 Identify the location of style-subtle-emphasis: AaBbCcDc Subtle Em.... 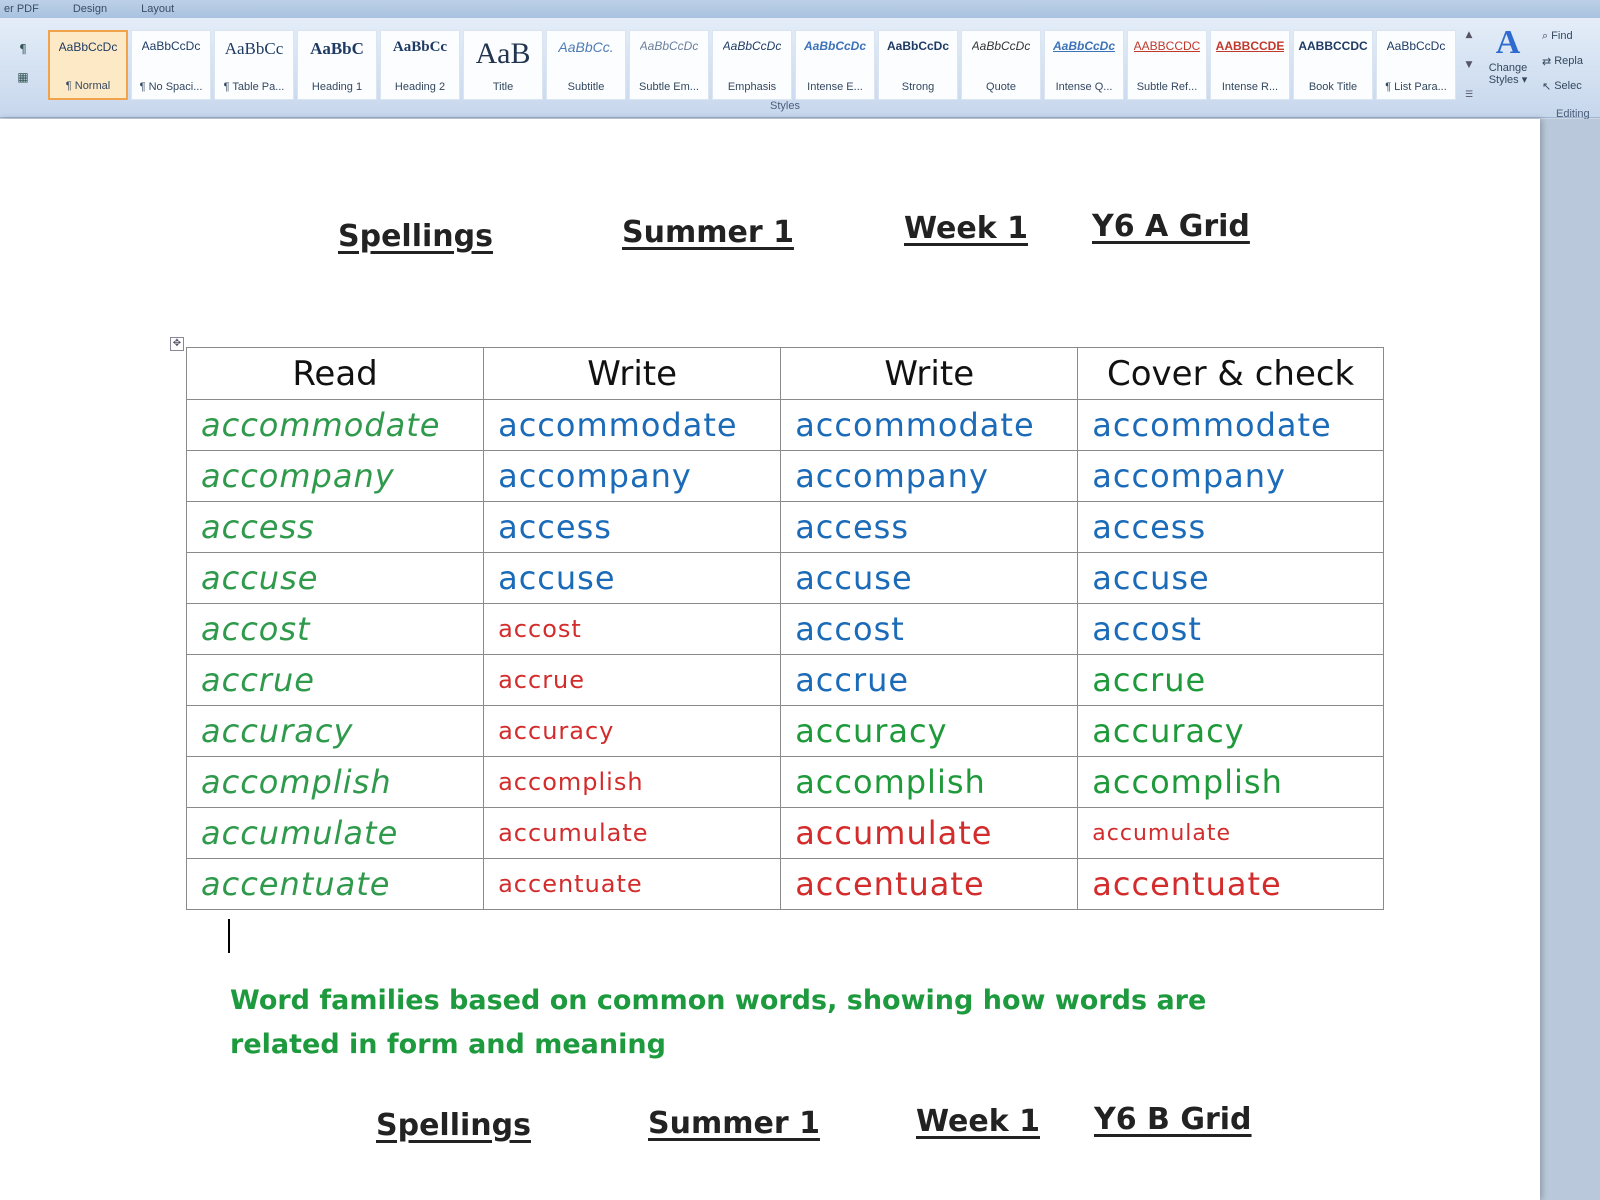
(669, 65).